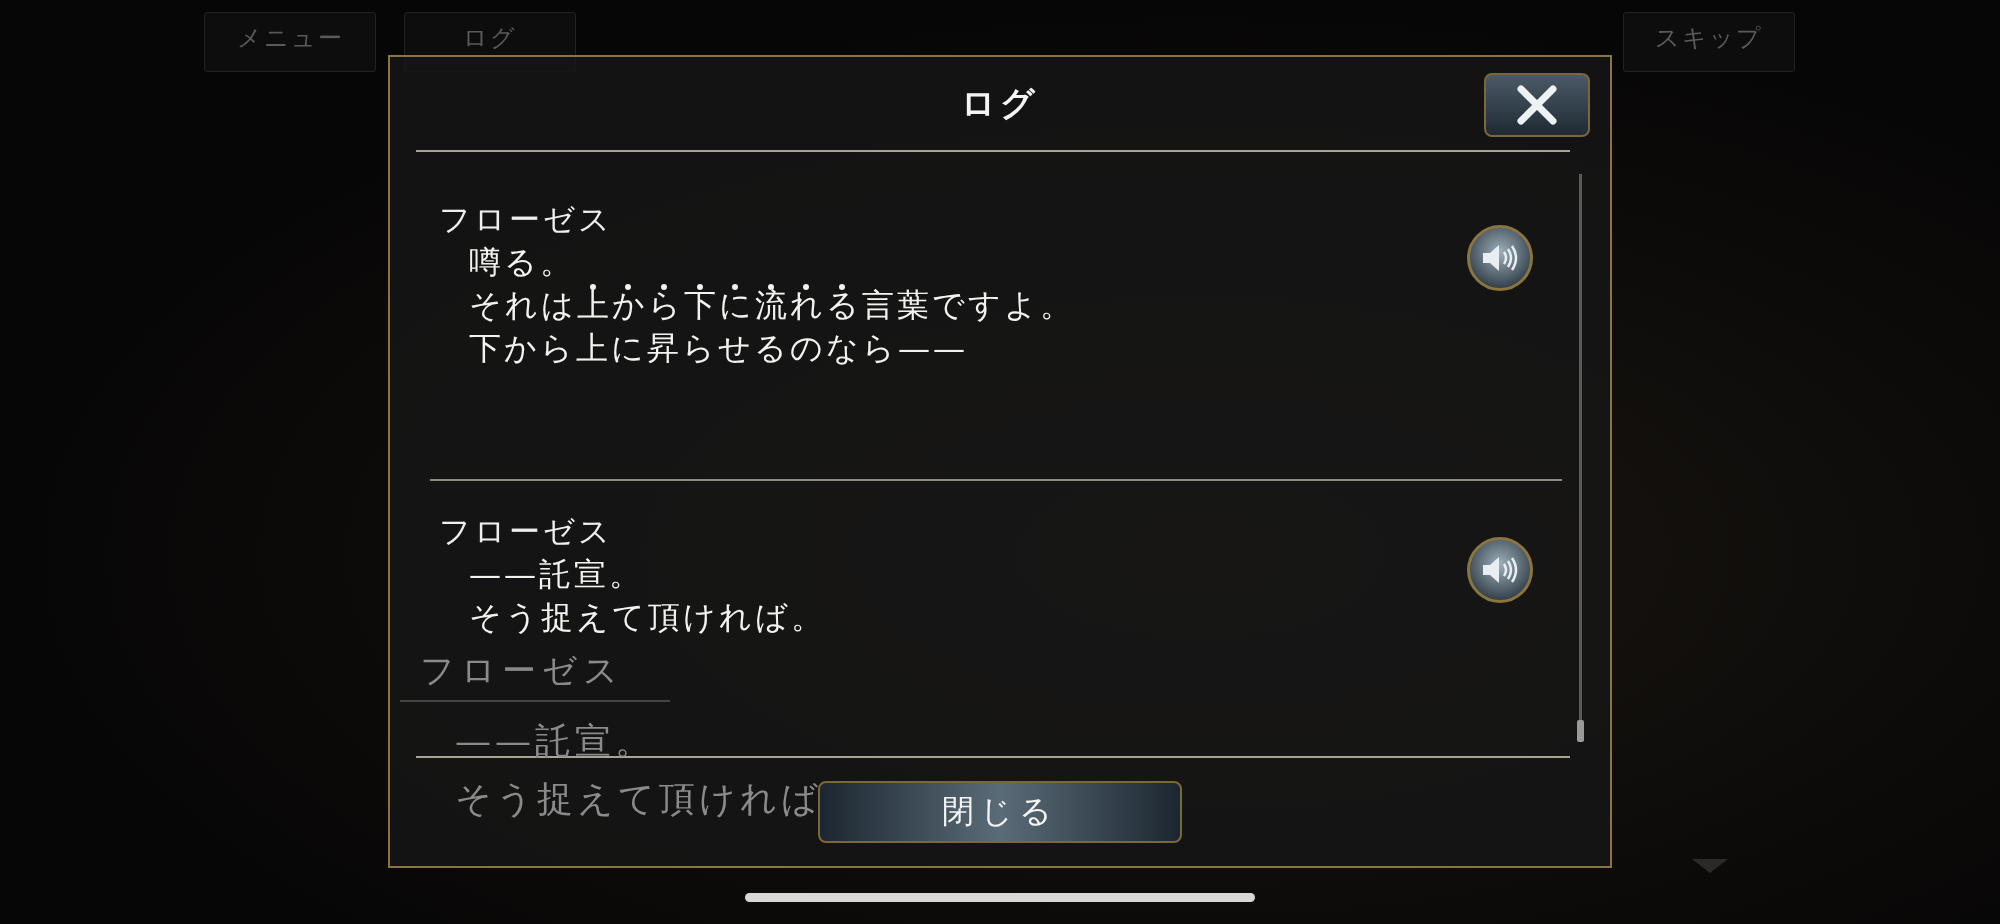 The image size is (2000, 924). I want to click on close-button, so click(1537, 105).